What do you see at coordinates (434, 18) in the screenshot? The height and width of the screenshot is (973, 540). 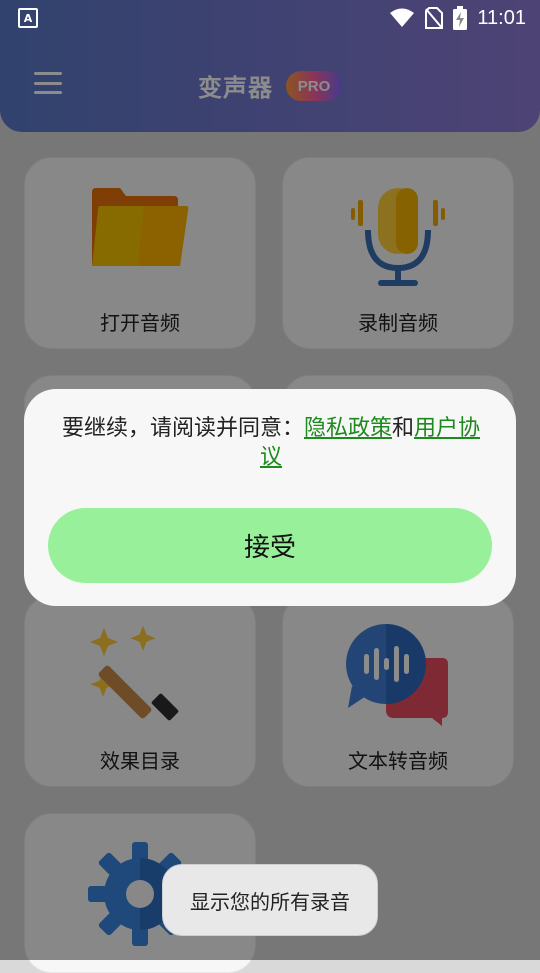 I see `no-sim-icon` at bounding box center [434, 18].